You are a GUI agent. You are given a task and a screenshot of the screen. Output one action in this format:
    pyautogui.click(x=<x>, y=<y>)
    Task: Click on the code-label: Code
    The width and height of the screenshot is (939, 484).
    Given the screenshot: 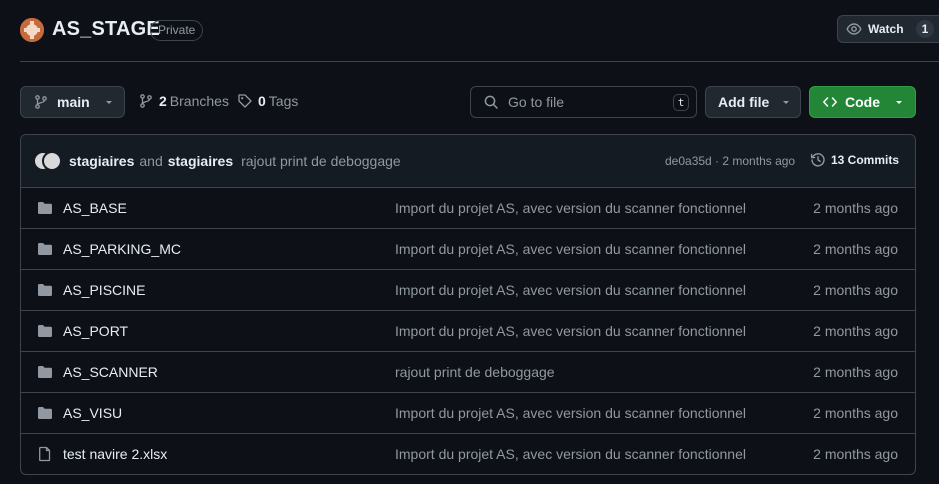 What is the action you would take?
    pyautogui.click(x=862, y=102)
    